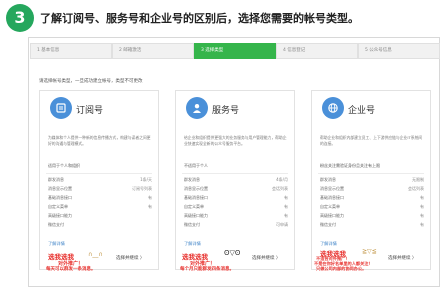 The height and width of the screenshot is (294, 448). Describe the element at coordinates (95, 254) in the screenshot. I see `cute-face-icon: ∩__∩` at that location.